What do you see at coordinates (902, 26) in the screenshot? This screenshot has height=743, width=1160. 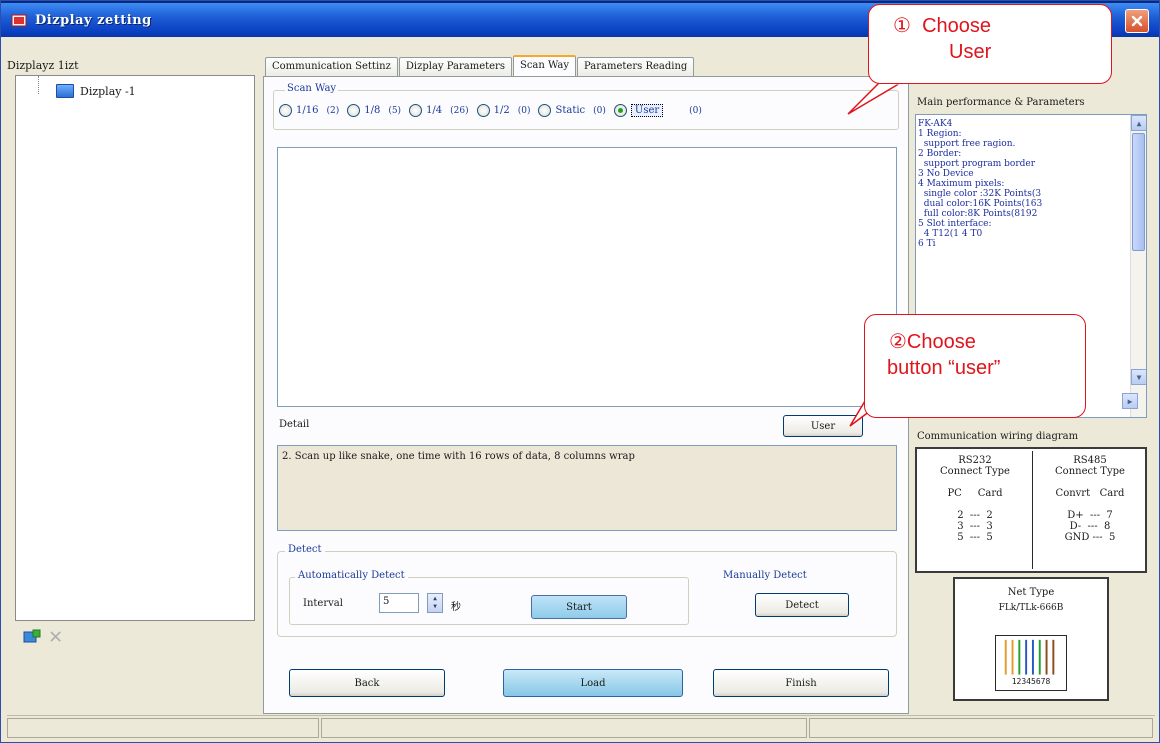 I see `callout-number: ①` at bounding box center [902, 26].